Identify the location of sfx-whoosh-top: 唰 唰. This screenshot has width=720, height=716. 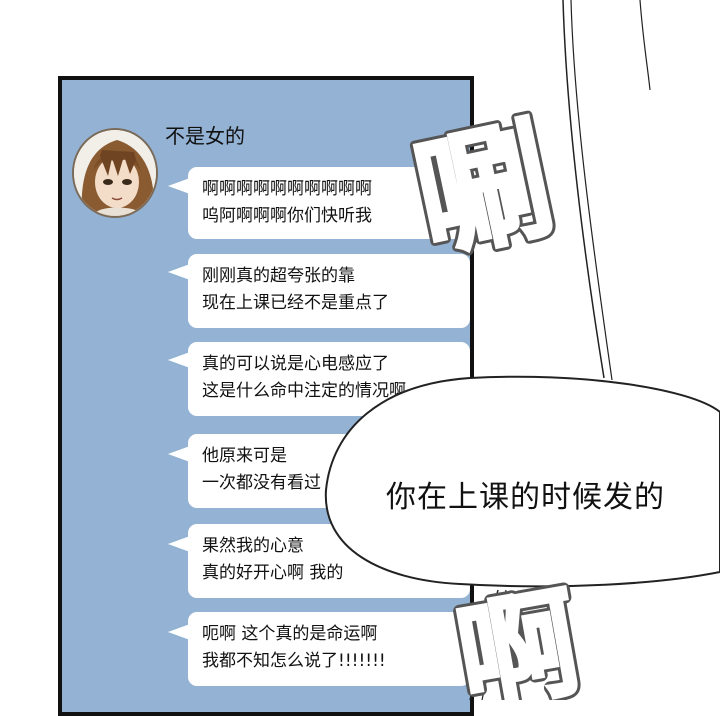
(484, 191).